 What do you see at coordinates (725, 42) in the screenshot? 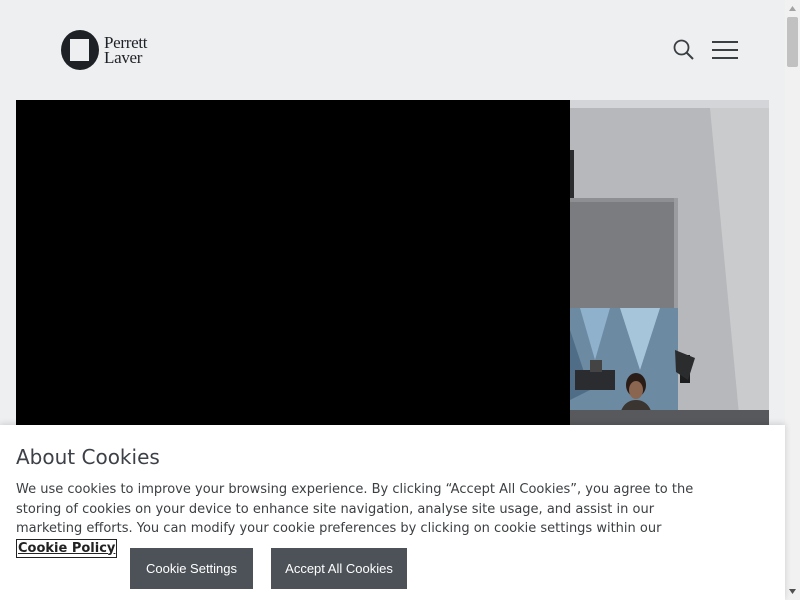
I see `hamburger-menu-icon` at bounding box center [725, 42].